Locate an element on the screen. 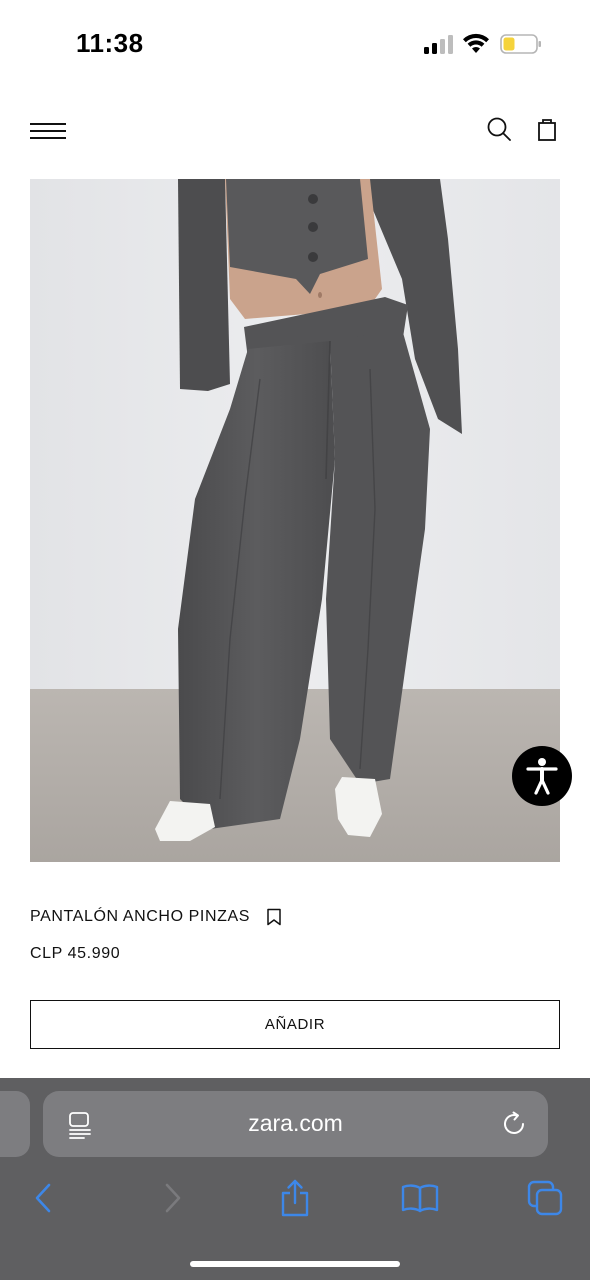 The height and width of the screenshot is (1280, 590). previous-tab-preview is located at coordinates (15, 1124).